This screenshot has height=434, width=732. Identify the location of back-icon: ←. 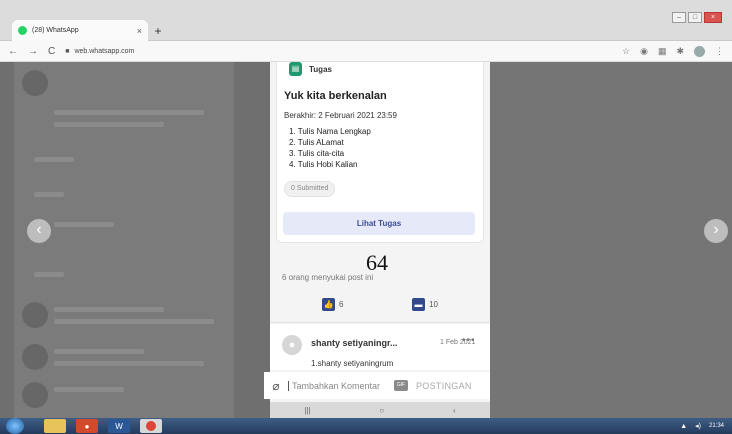
(13, 51).